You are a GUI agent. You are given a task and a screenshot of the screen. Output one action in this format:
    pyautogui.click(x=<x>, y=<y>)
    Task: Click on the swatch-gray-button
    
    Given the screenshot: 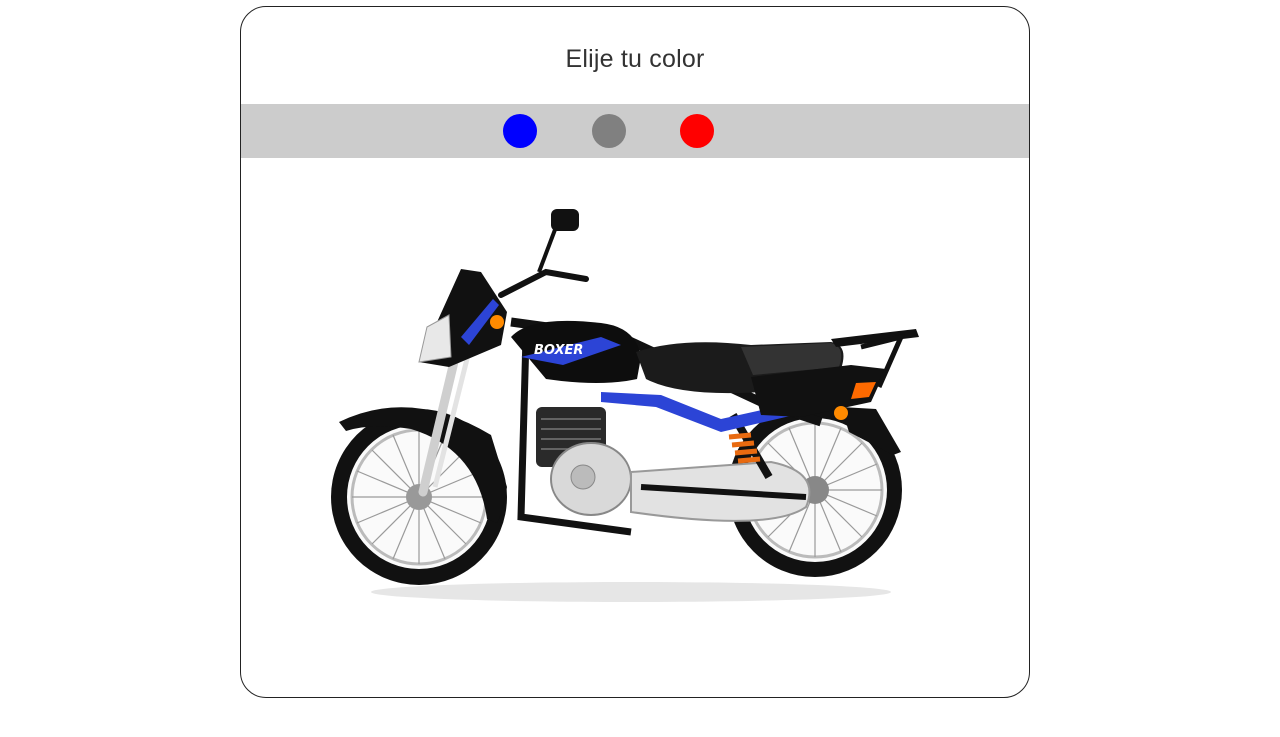 What is the action you would take?
    pyautogui.click(x=609, y=131)
    